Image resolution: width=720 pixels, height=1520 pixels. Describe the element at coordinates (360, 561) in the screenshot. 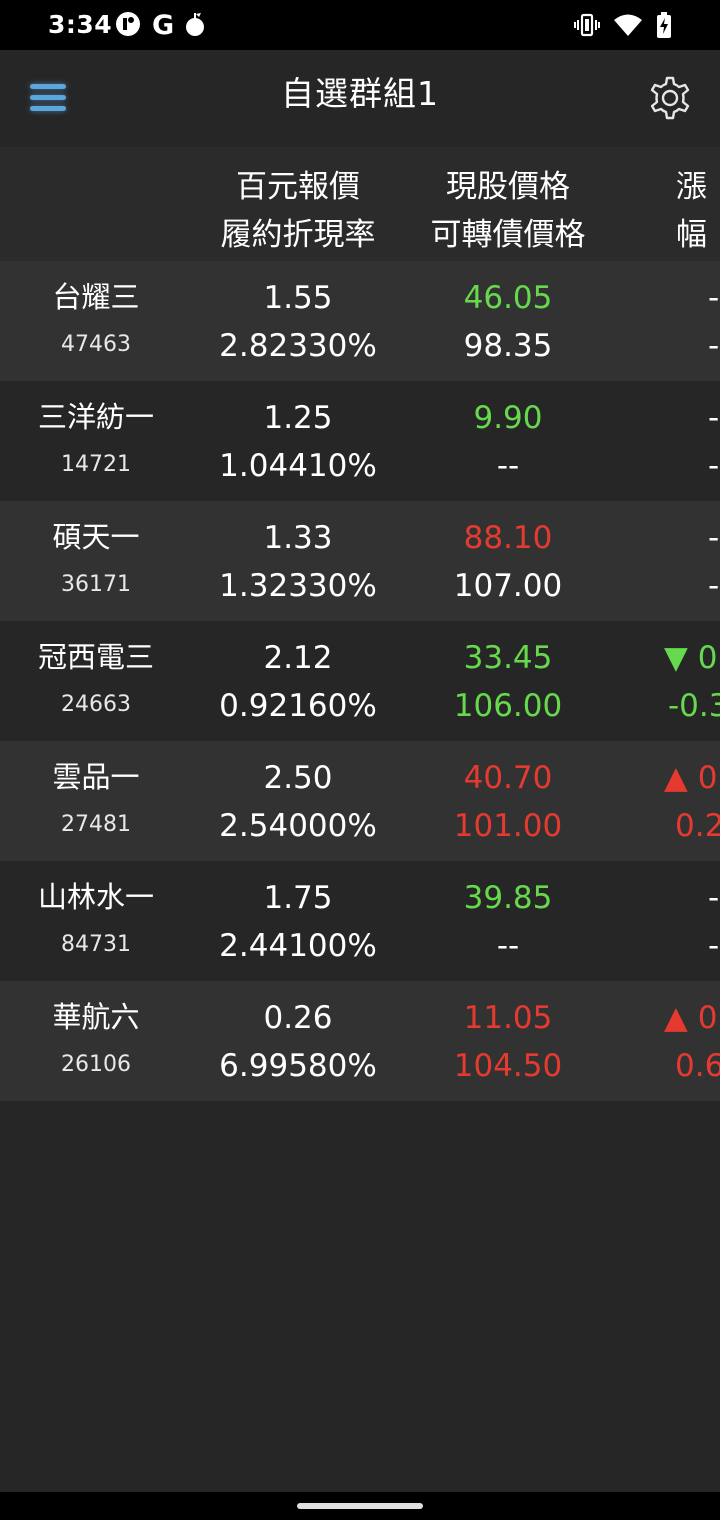

I see `table-row: 碩天一 36171 1.33 1.32330% 88.10 107.00 - -` at that location.